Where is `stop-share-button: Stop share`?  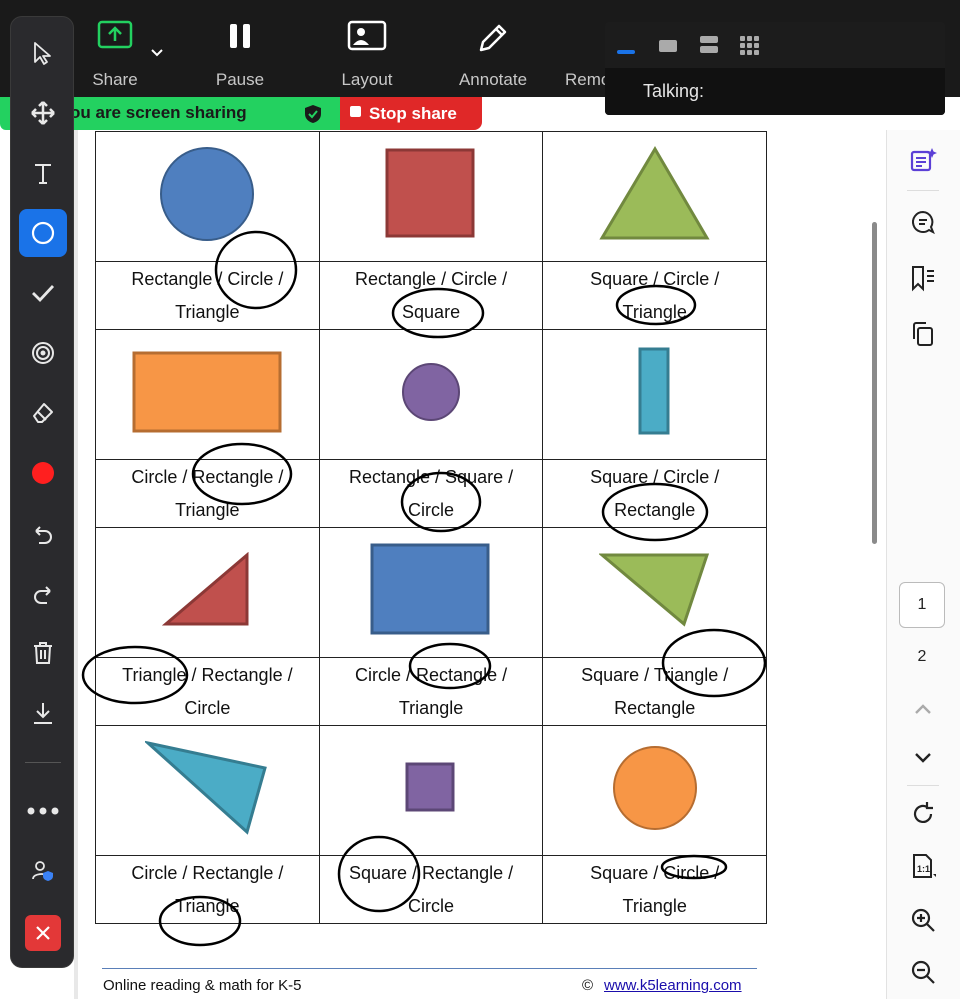 stop-share-button: Stop share is located at coordinates (411, 113).